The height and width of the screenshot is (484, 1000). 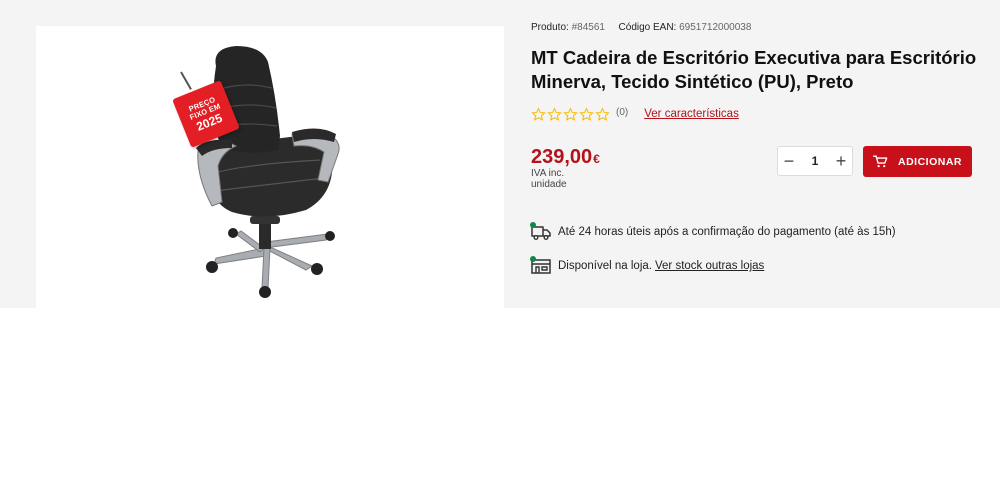 What do you see at coordinates (622, 112) in the screenshot?
I see `rating-count: (0)` at bounding box center [622, 112].